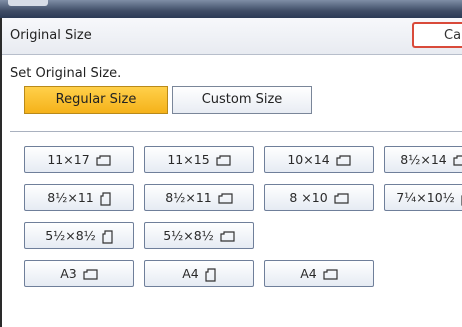  I want to click on size-7-25x10-5-portrait-button: 7¼×10½, so click(423, 197).